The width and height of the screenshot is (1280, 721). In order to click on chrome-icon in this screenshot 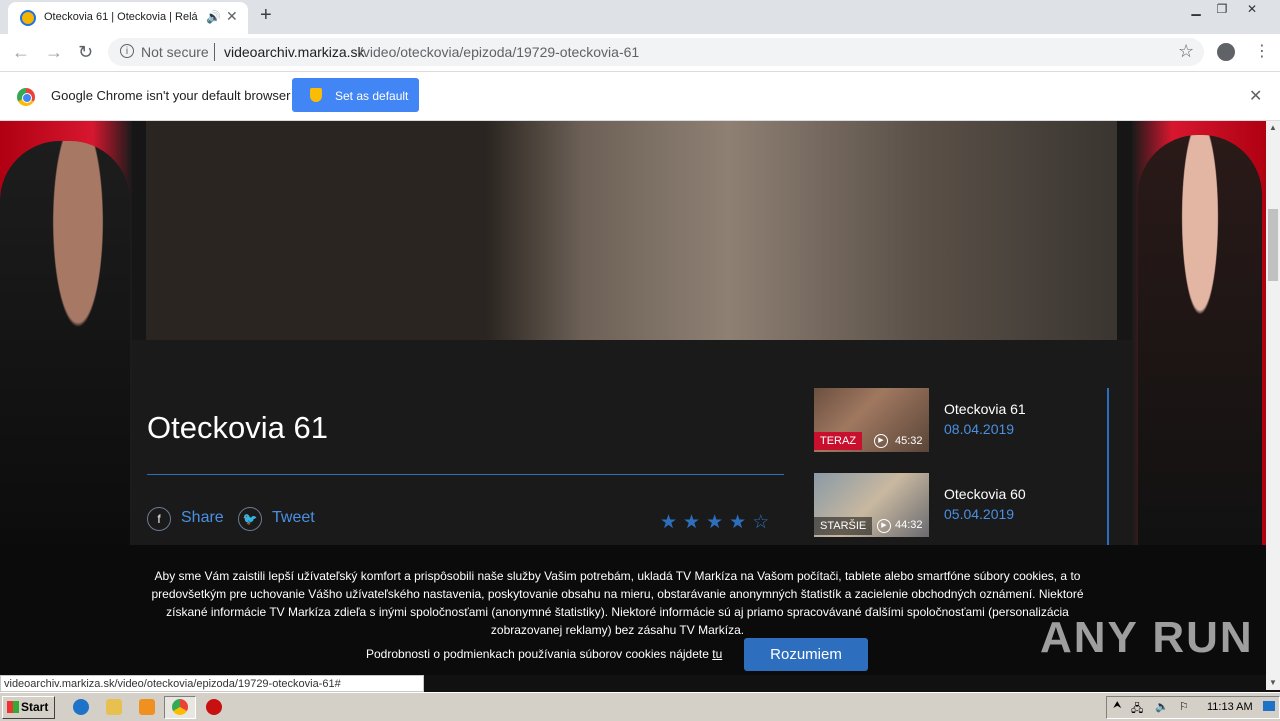, I will do `click(180, 707)`.